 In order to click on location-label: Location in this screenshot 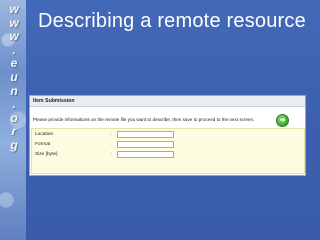, I will do `click(44, 134)`.